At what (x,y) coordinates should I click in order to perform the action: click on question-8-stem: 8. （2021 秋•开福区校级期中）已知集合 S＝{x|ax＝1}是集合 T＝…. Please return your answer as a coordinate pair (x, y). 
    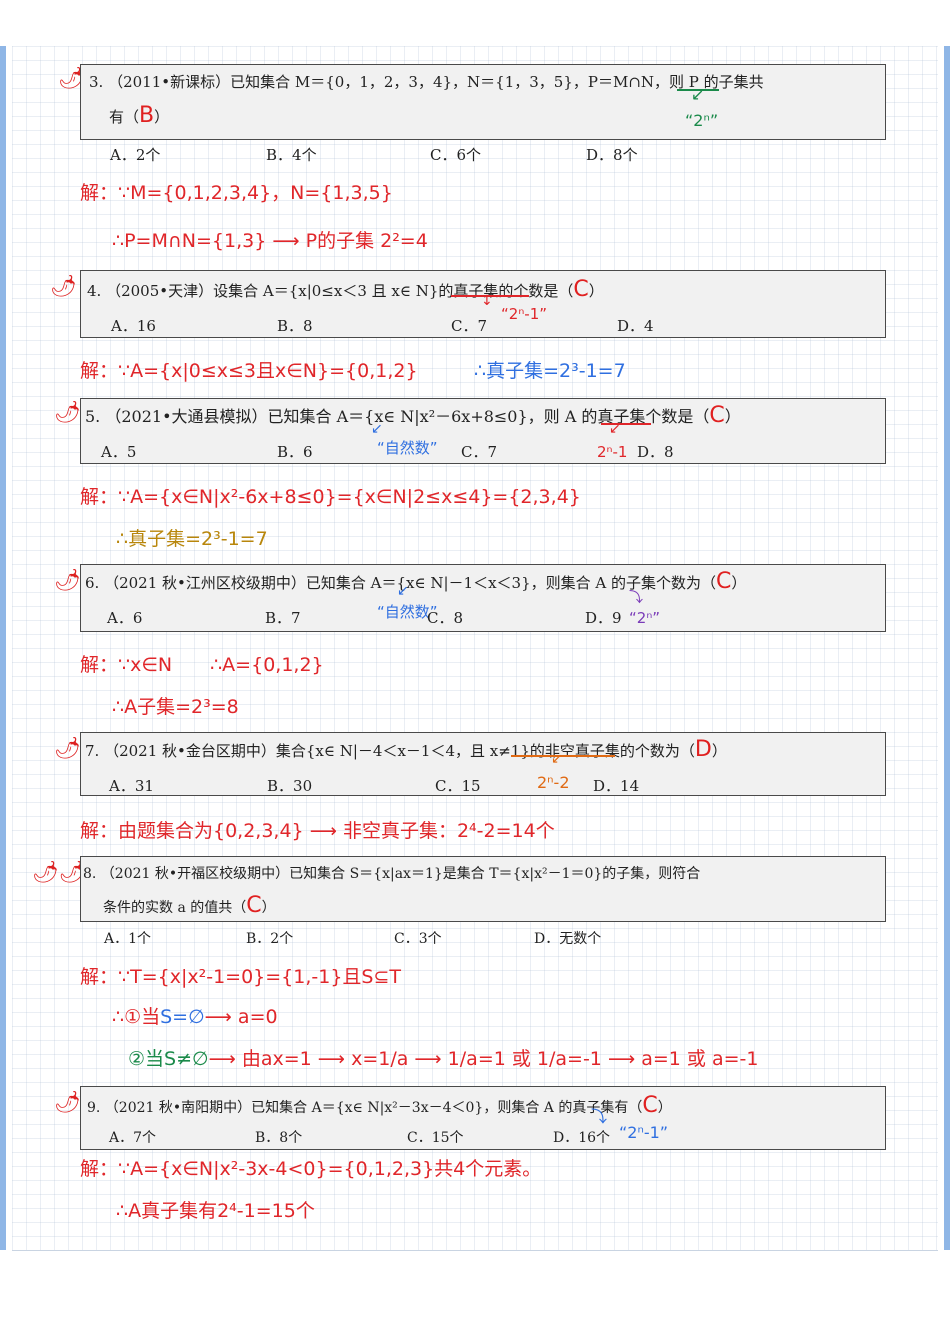
    Looking at the image, I should click on (392, 874).